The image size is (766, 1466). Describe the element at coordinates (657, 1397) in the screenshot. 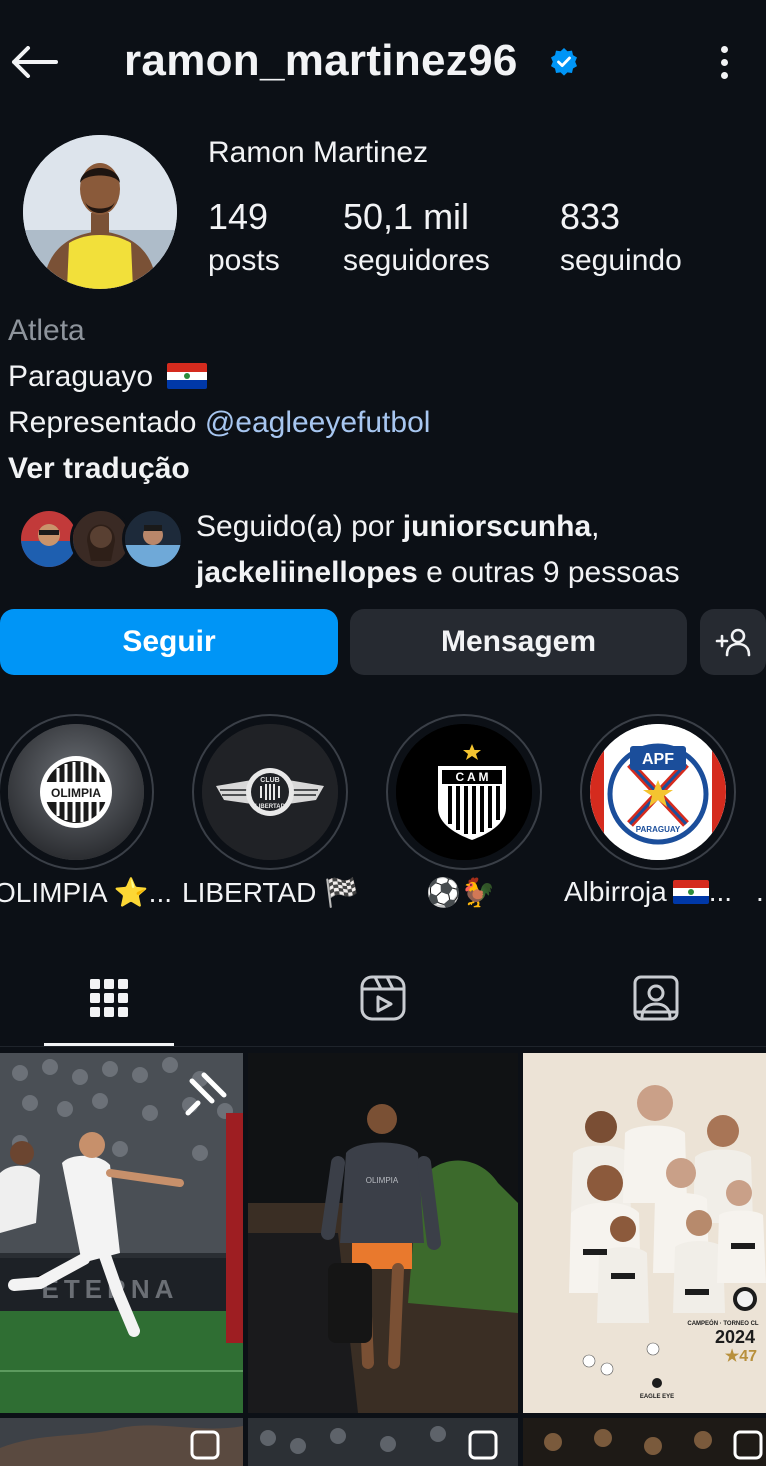

I see `post-brand: EAGLE EYE` at that location.